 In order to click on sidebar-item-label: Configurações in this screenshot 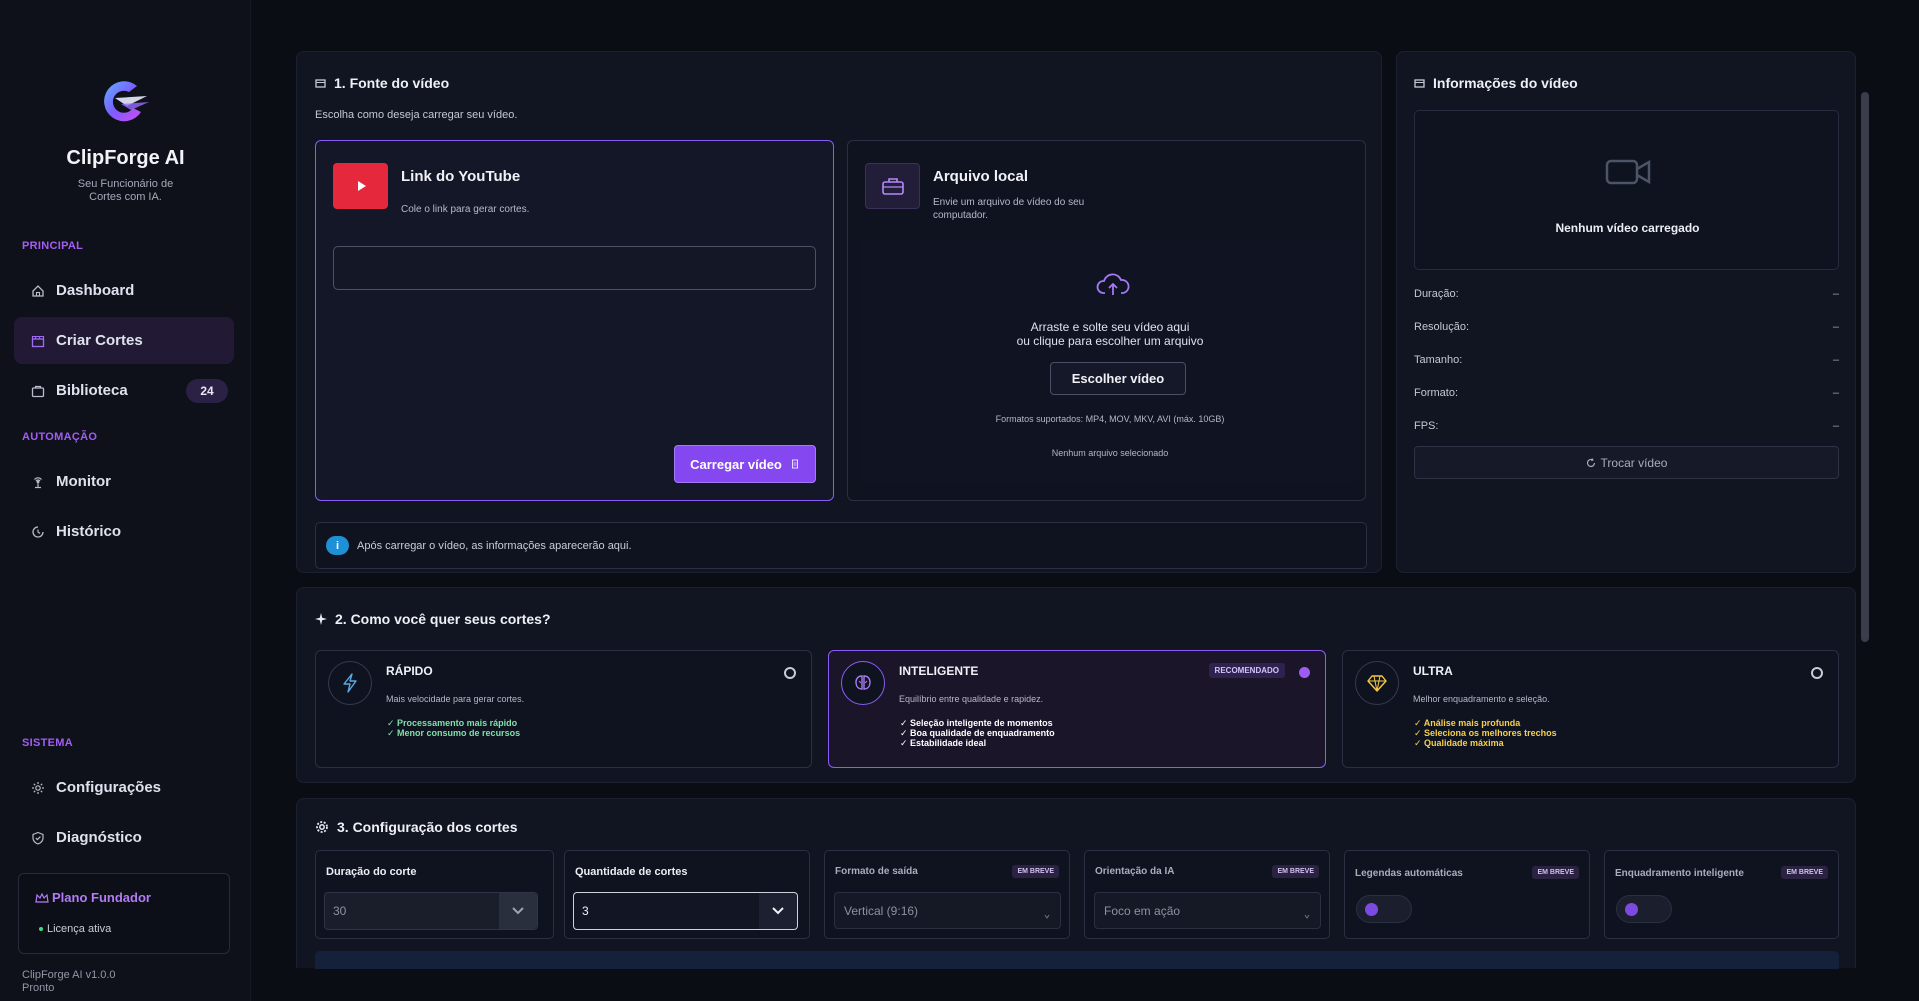, I will do `click(109, 787)`.